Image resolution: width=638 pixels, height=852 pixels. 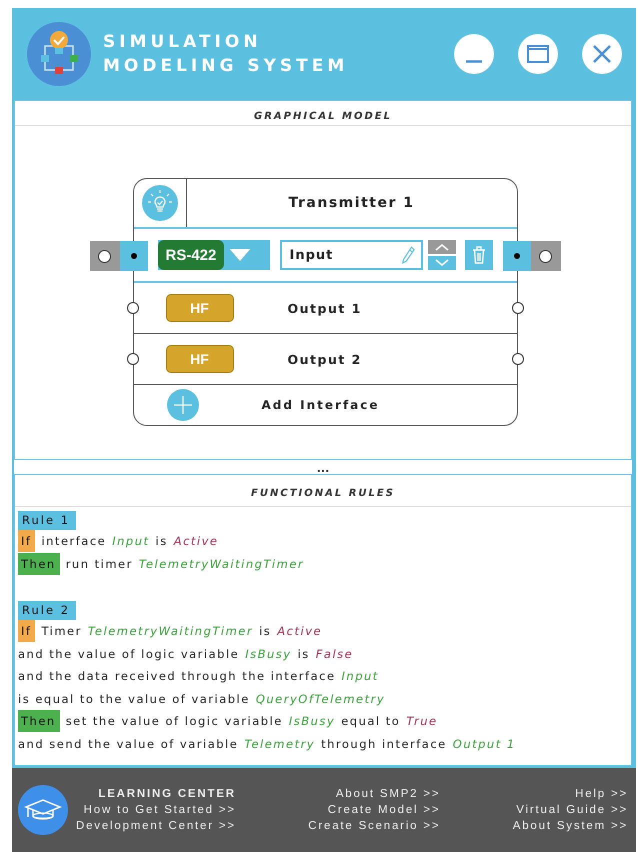 I want to click on move-up-button, so click(x=442, y=247).